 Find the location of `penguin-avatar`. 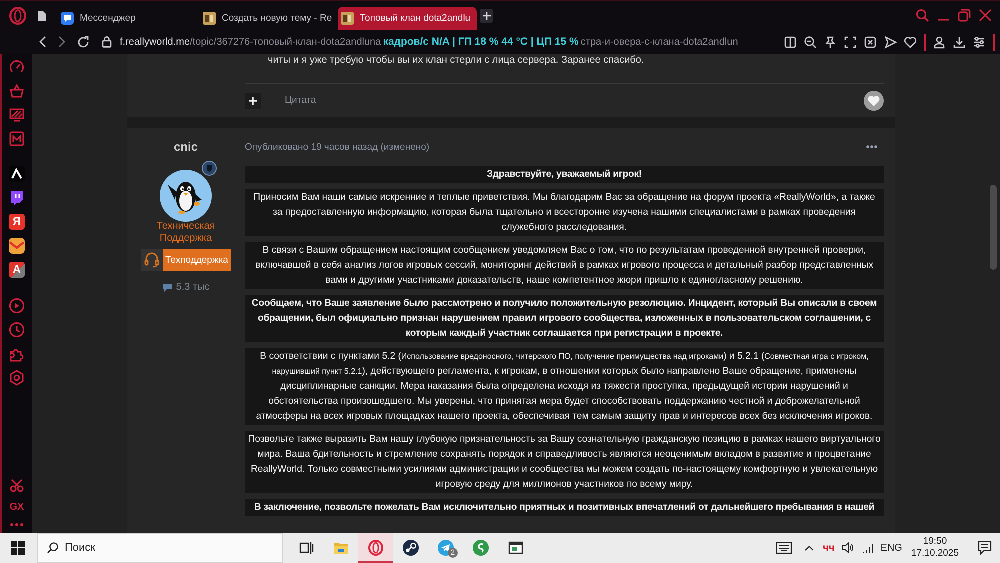

penguin-avatar is located at coordinates (186, 196).